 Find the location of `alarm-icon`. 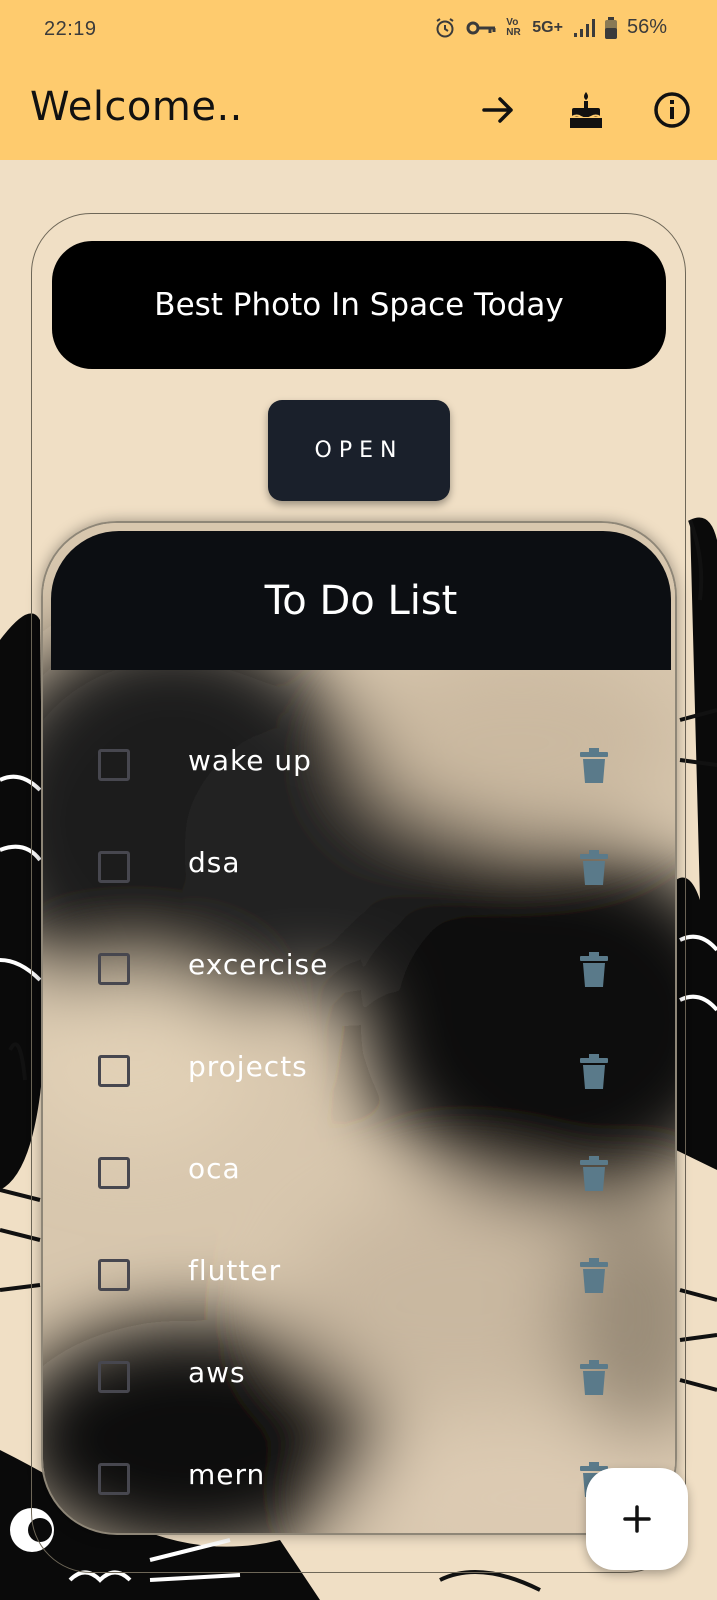

alarm-icon is located at coordinates (445, 27).